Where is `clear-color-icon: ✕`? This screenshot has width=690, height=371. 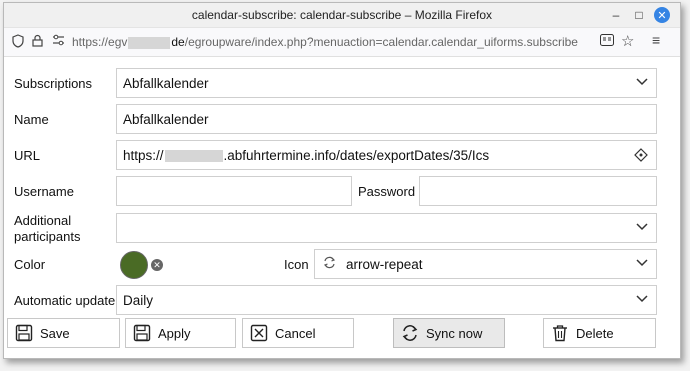 clear-color-icon: ✕ is located at coordinates (157, 265).